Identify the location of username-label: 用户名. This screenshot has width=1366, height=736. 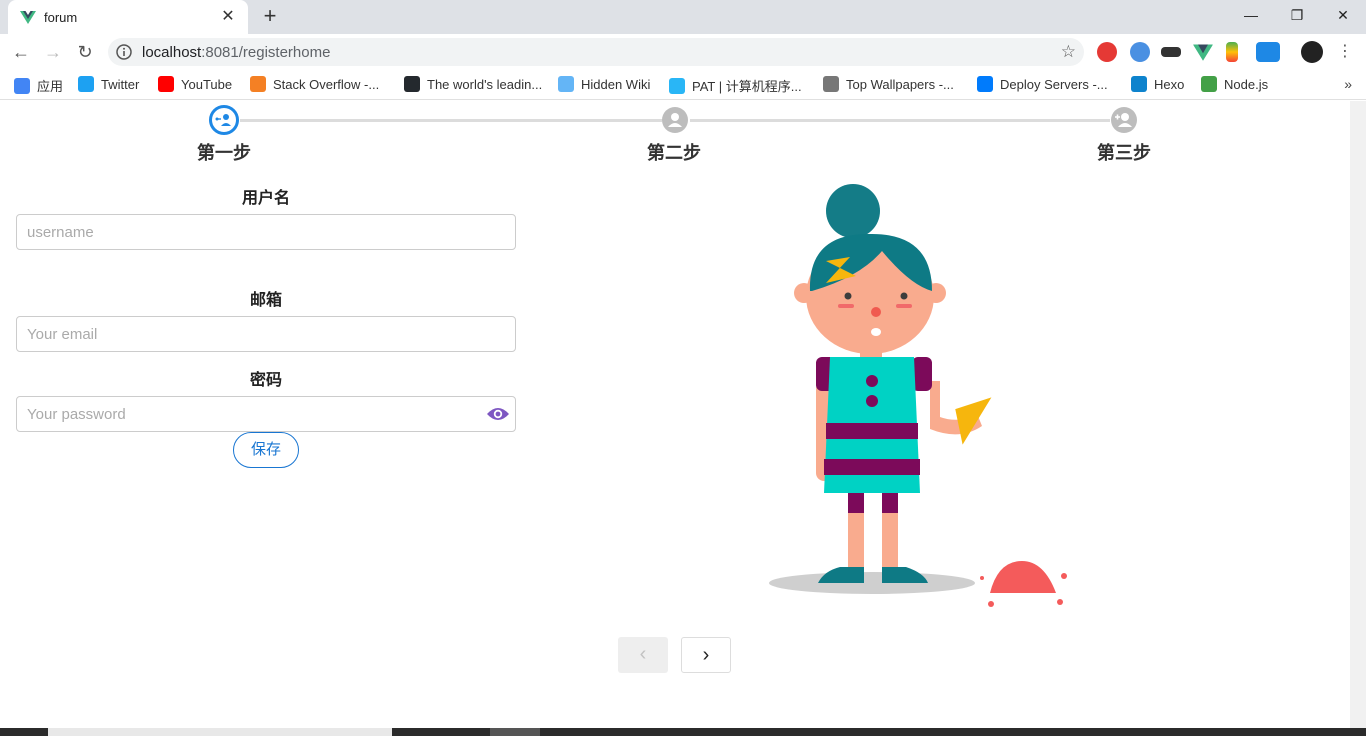
(265, 198).